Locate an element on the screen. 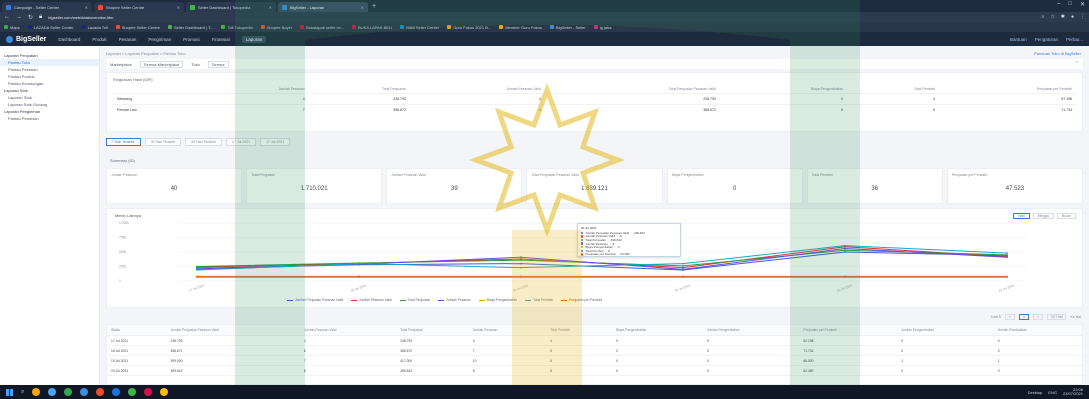 The image size is (1089, 399). bookmark-item: Member Guru Fokus is located at coordinates (520, 27).